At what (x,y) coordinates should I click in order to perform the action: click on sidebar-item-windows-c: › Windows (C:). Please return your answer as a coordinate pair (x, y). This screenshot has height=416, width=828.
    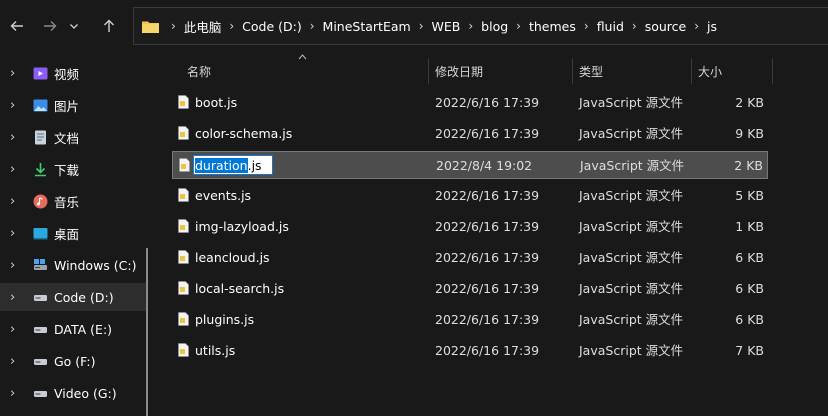
    Looking at the image, I should click on (74, 265).